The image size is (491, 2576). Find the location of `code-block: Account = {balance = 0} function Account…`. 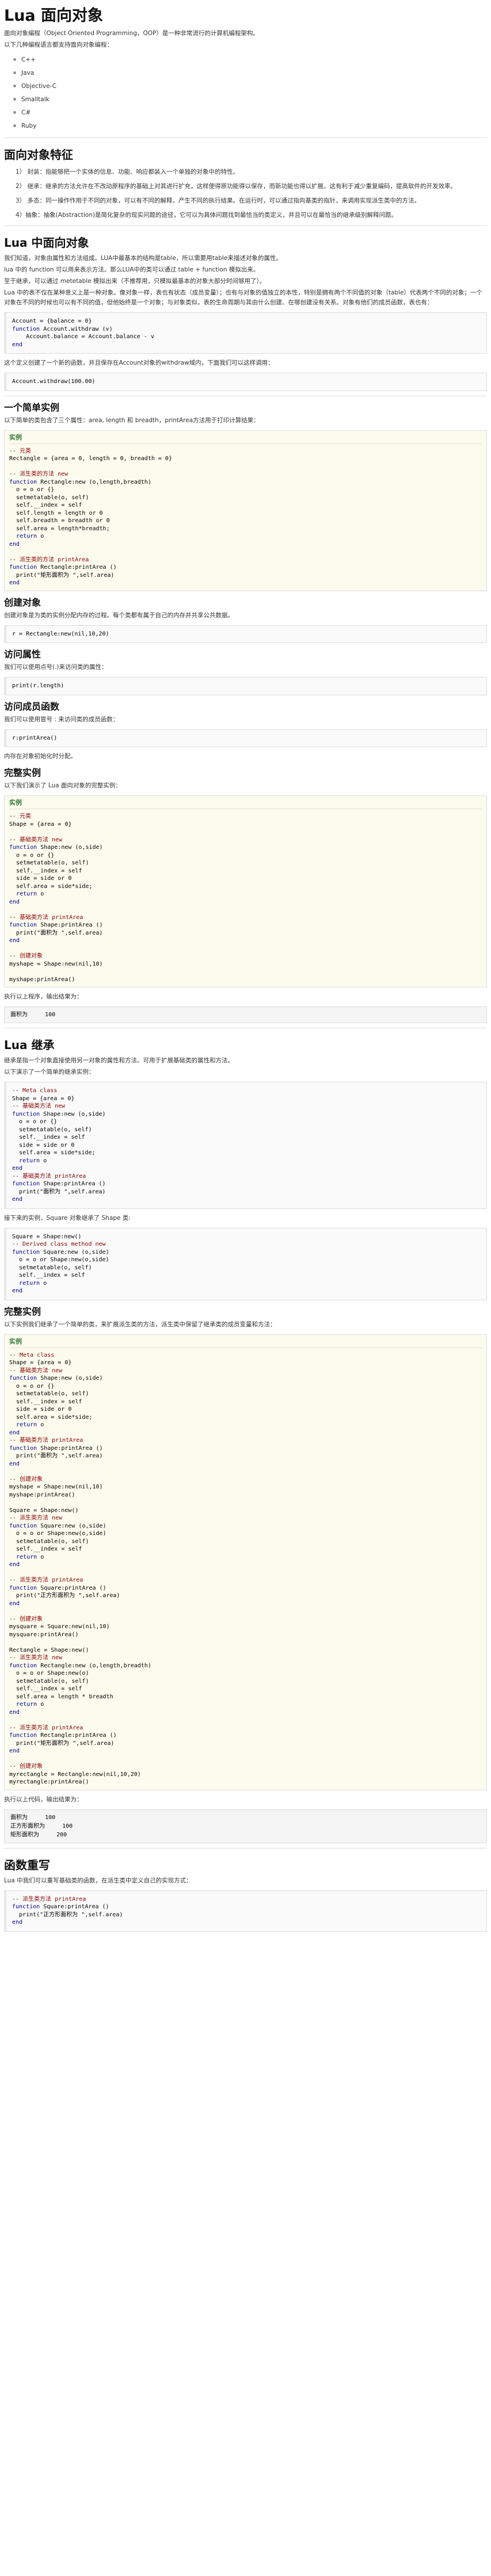

code-block: Account = {balance = 0} function Account… is located at coordinates (245, 333).